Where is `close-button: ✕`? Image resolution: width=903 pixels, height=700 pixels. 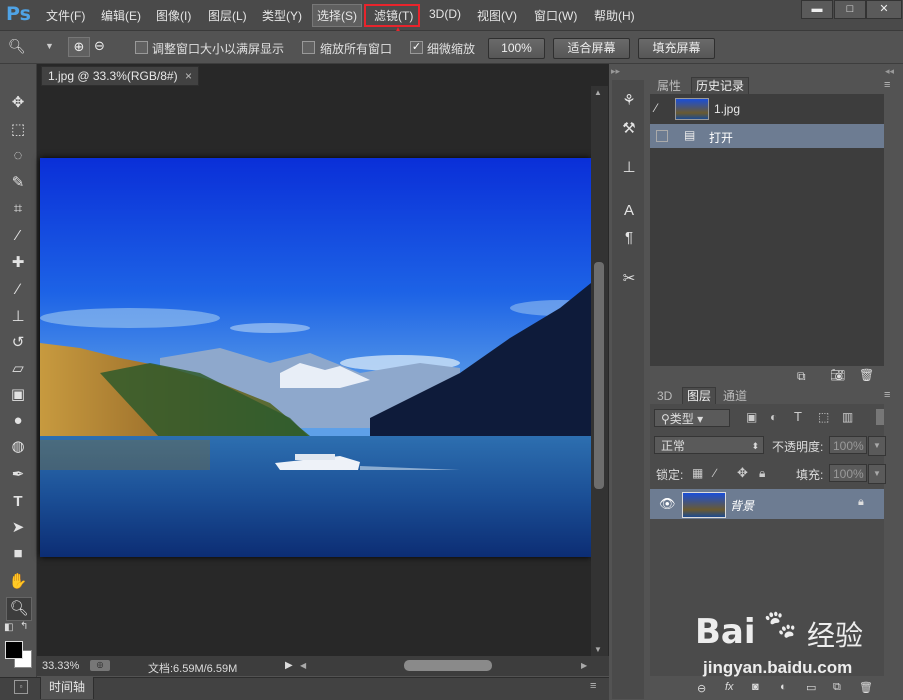 close-button: ✕ is located at coordinates (884, 9).